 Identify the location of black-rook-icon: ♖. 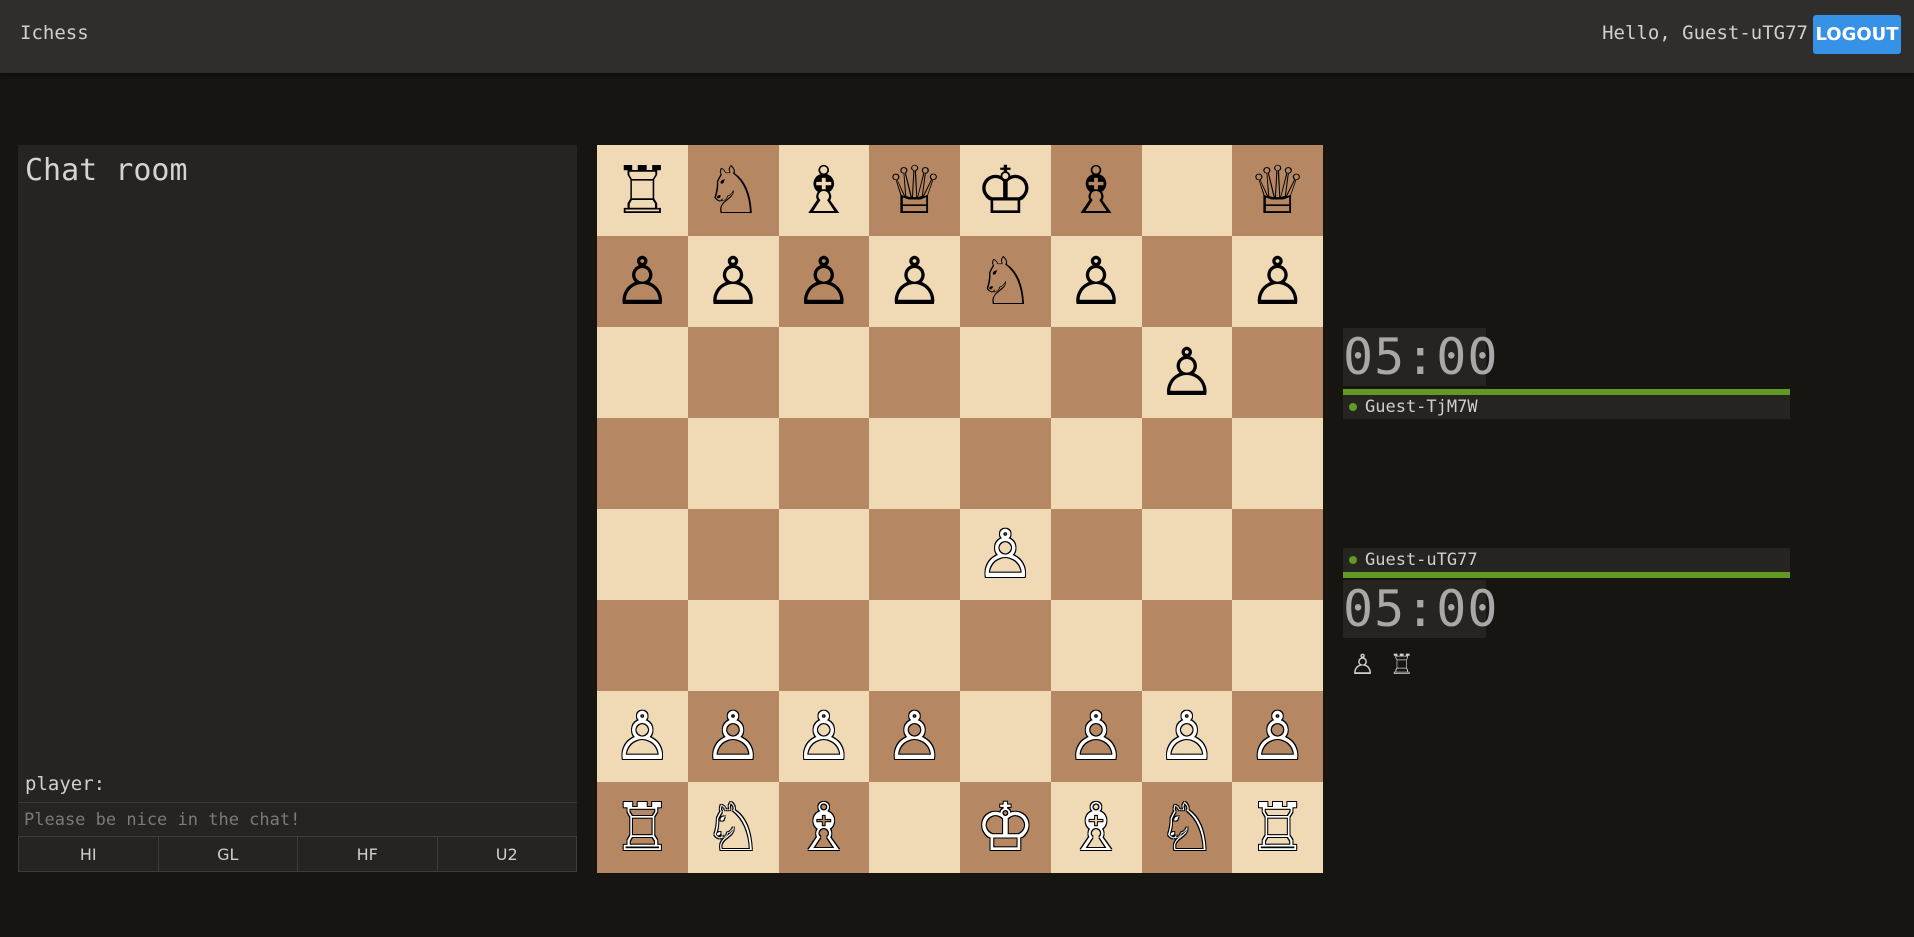
(642, 190).